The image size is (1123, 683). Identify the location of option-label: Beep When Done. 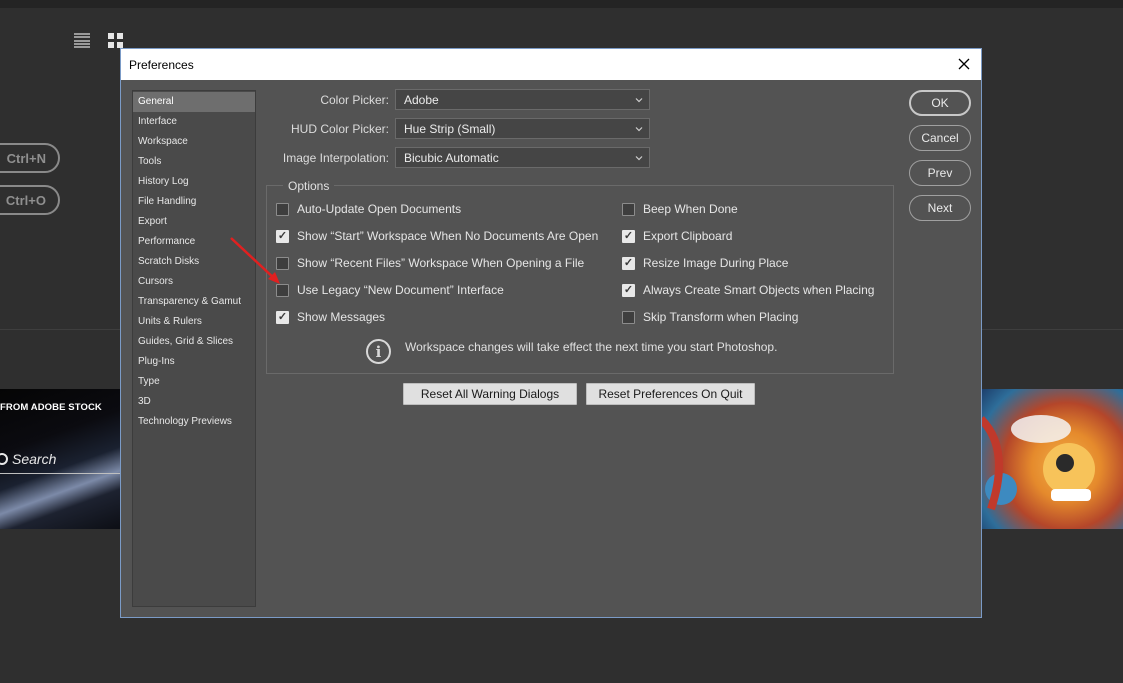
(690, 209).